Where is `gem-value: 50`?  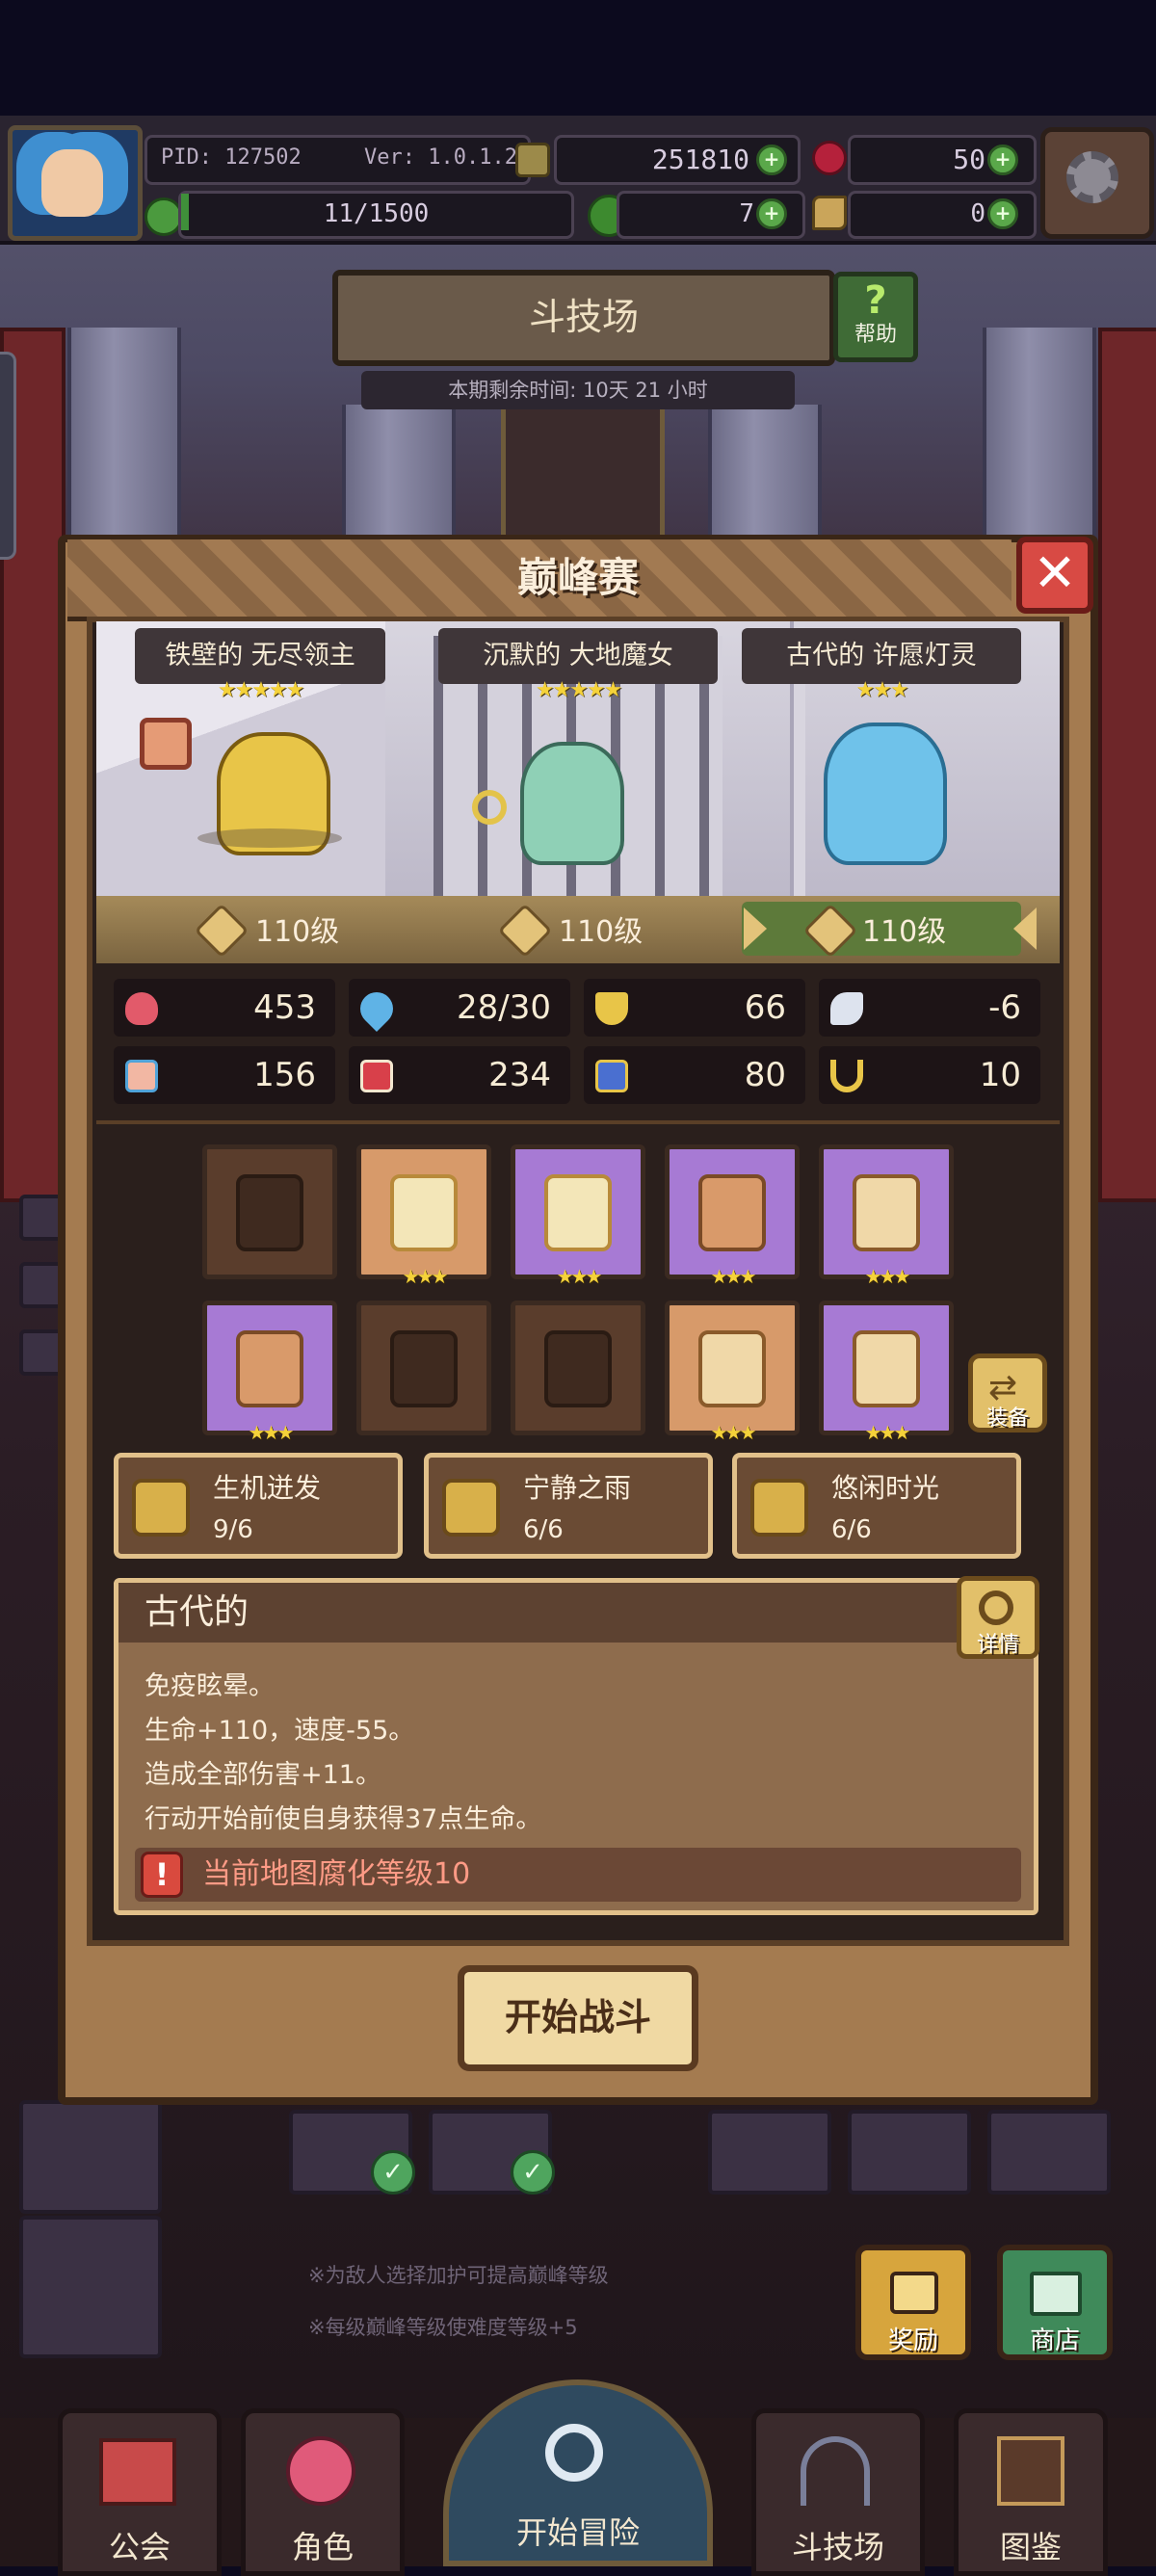 gem-value: 50 is located at coordinates (969, 160).